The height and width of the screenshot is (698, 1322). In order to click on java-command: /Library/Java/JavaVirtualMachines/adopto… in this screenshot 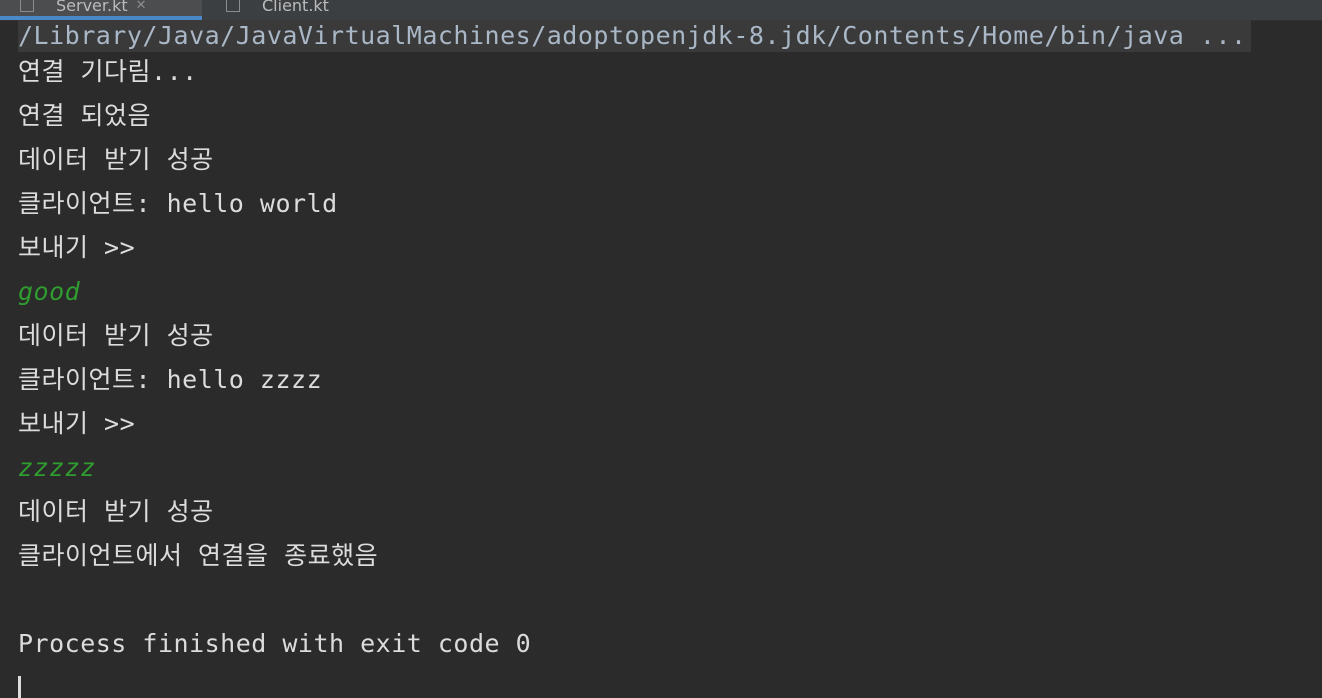, I will do `click(634, 36)`.